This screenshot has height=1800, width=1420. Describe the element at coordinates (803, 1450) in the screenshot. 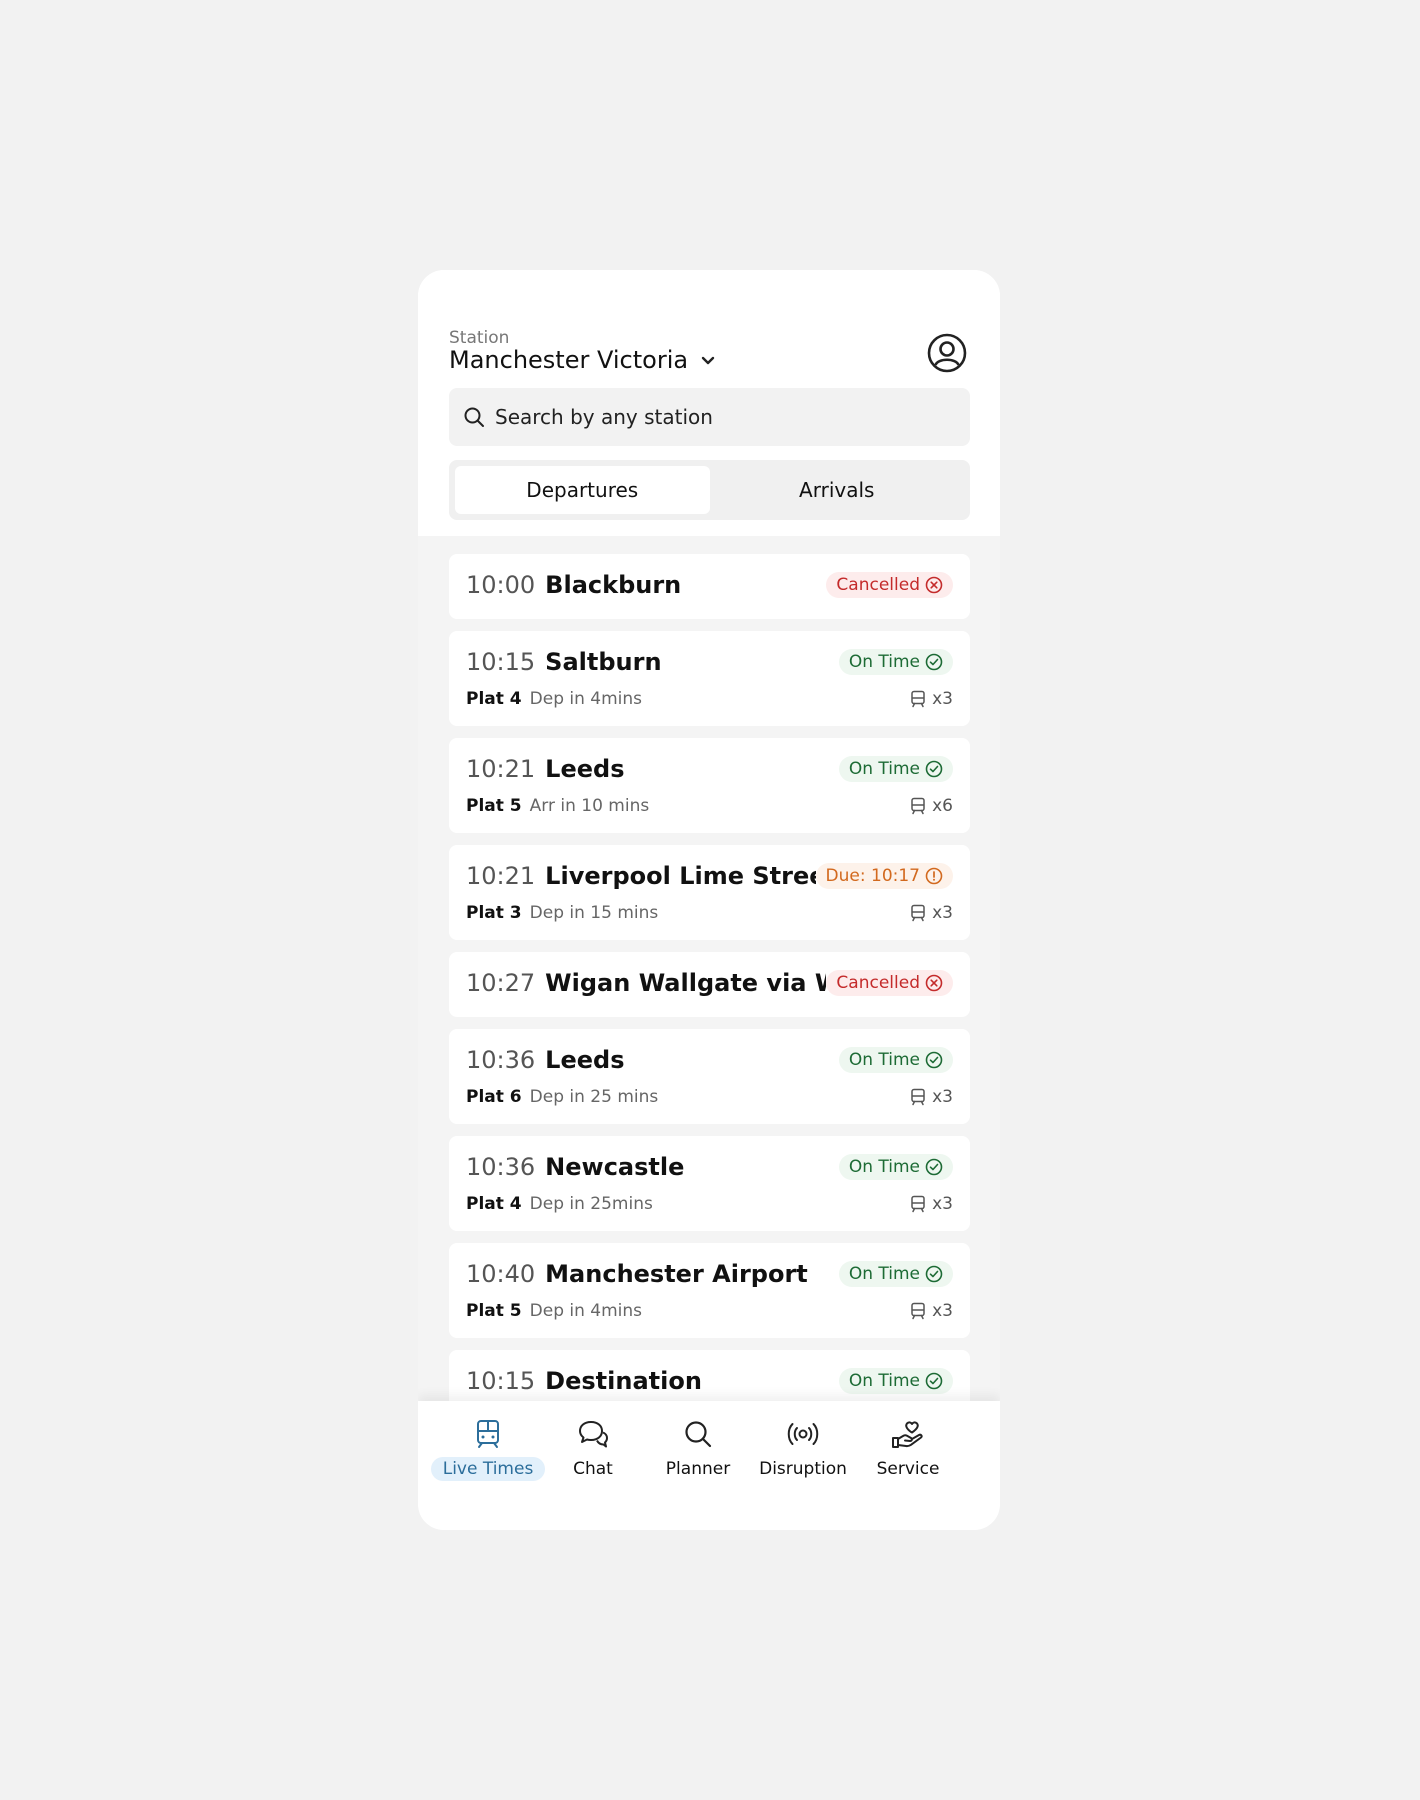

I see `nav-disruption: Disruption` at that location.